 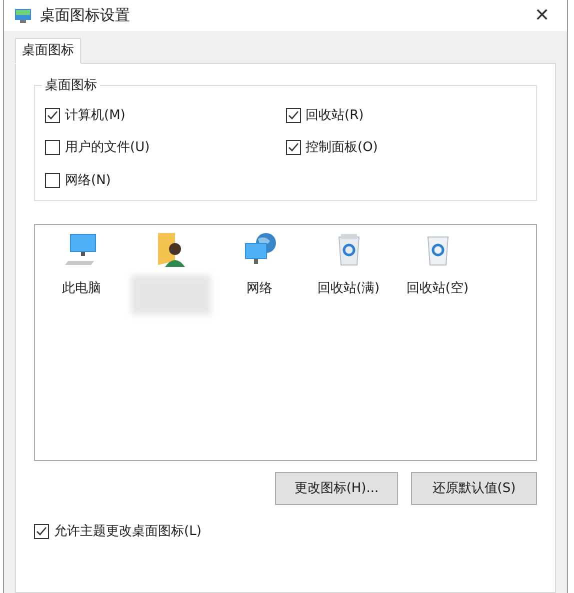 What do you see at coordinates (128, 532) in the screenshot?
I see `checkbox-label: 允许主题更改桌面图标(L)` at bounding box center [128, 532].